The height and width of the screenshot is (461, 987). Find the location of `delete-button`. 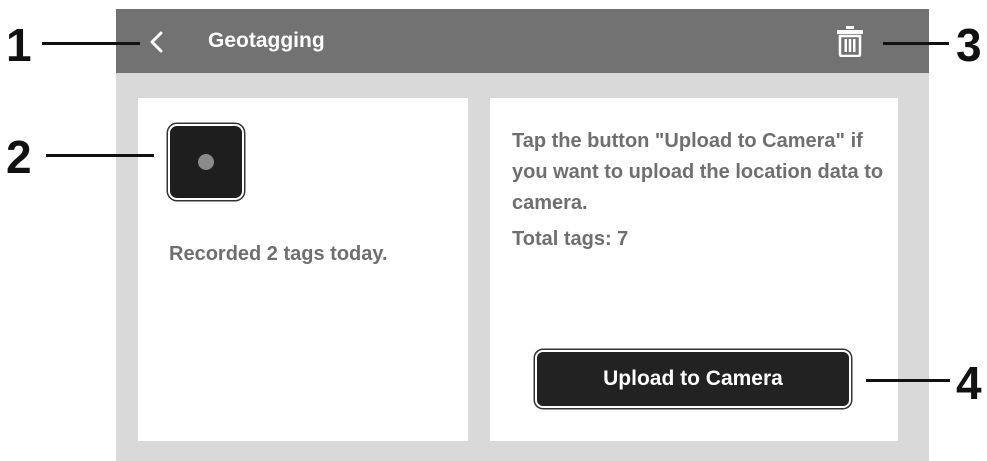

delete-button is located at coordinates (850, 41).